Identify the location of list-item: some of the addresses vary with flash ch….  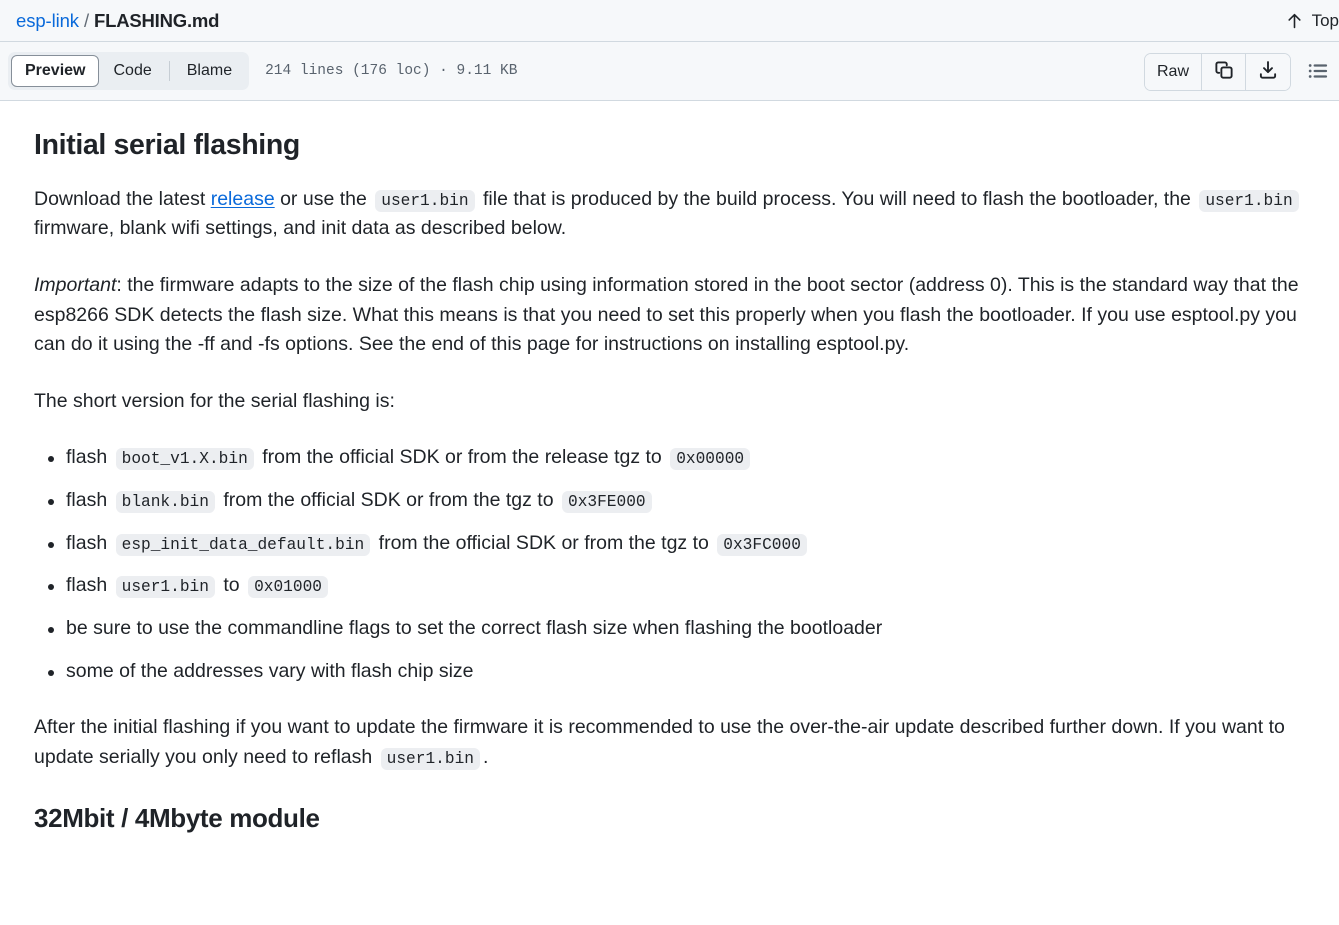
(676, 672).